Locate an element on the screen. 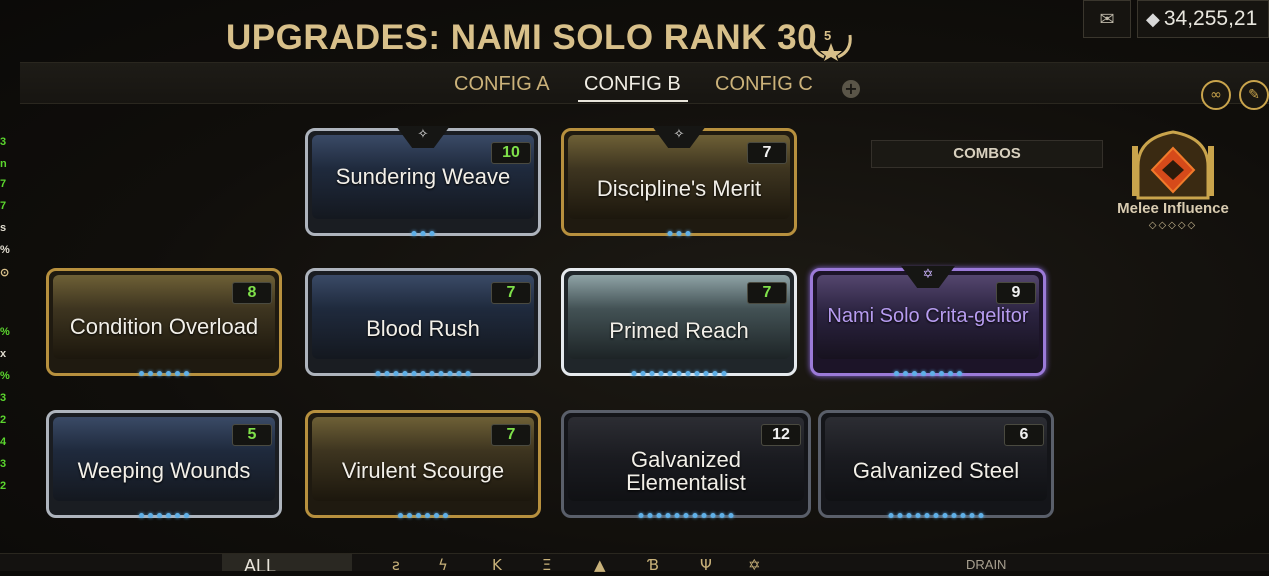  drain-sort-label: DRAIN is located at coordinates (986, 565).